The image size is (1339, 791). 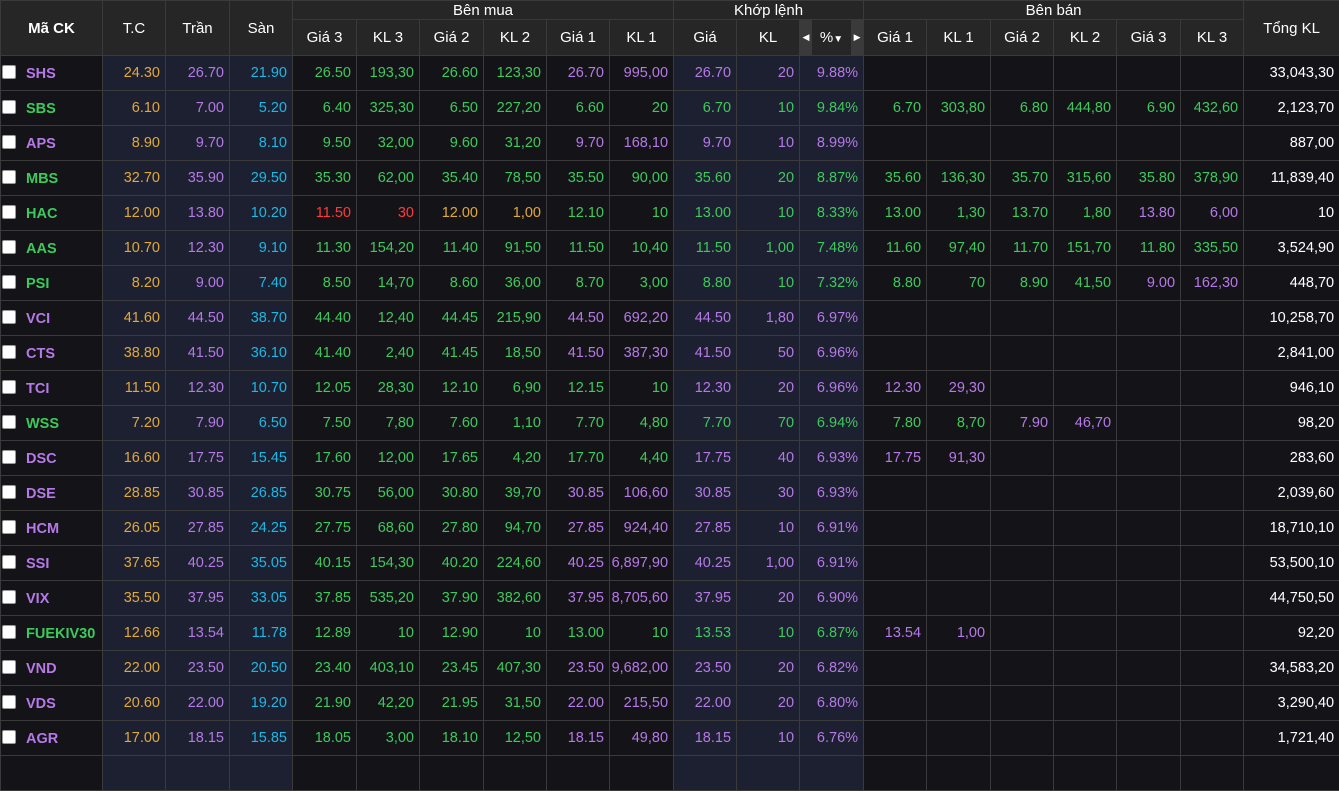 I want to click on symbol: AGR, so click(x=42, y=739).